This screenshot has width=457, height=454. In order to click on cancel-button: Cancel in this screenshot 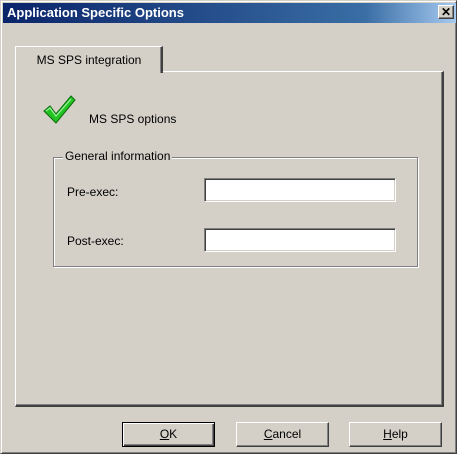, I will do `click(282, 434)`.